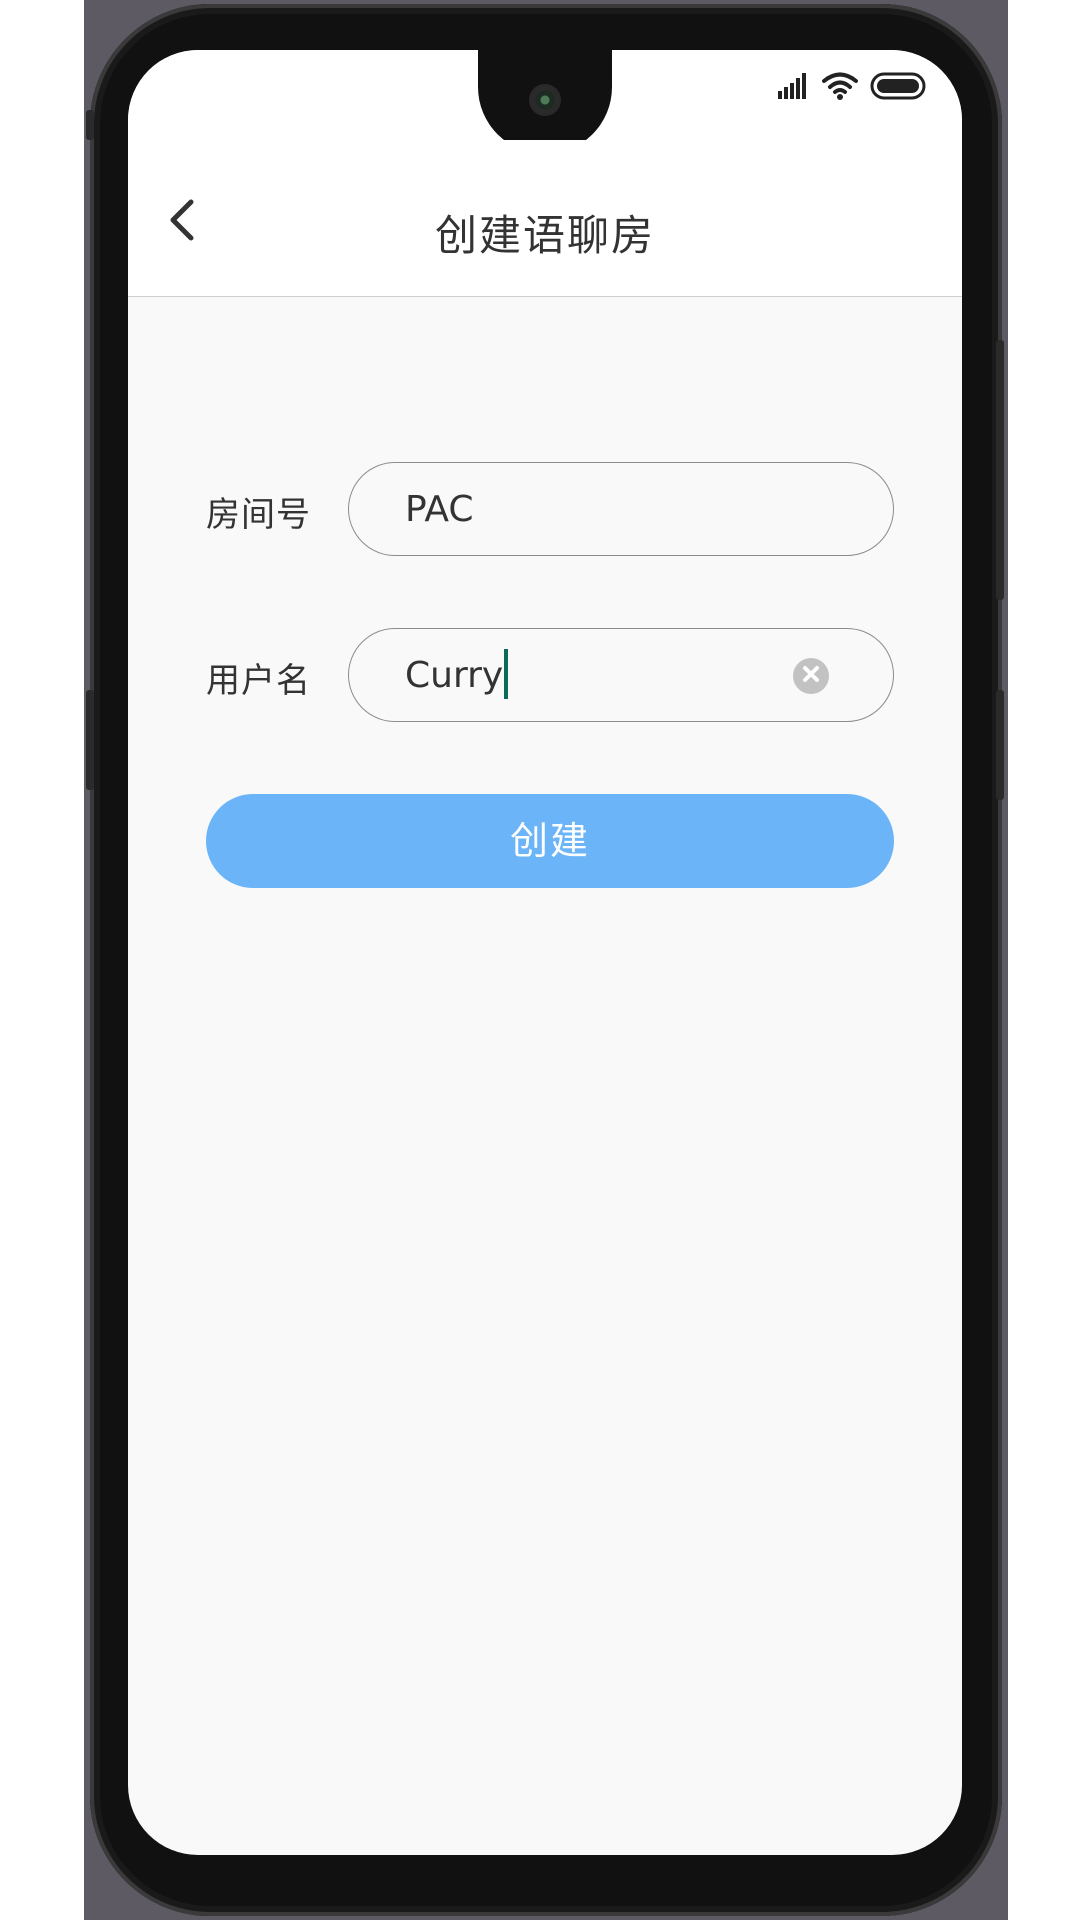 This screenshot has width=1080, height=1920. I want to click on back-button, so click(182, 222).